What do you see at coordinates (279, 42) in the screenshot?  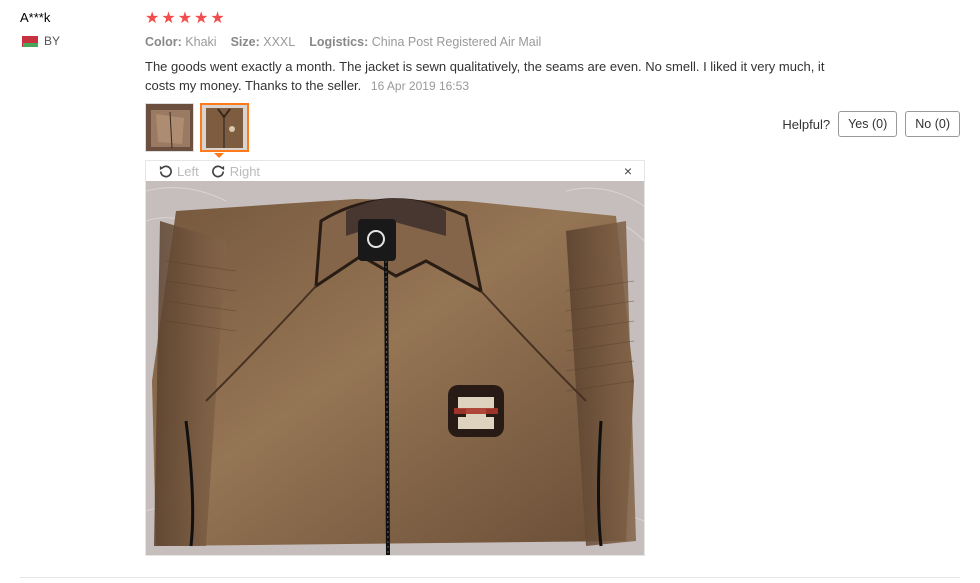 I see `size-value: XXXL` at bounding box center [279, 42].